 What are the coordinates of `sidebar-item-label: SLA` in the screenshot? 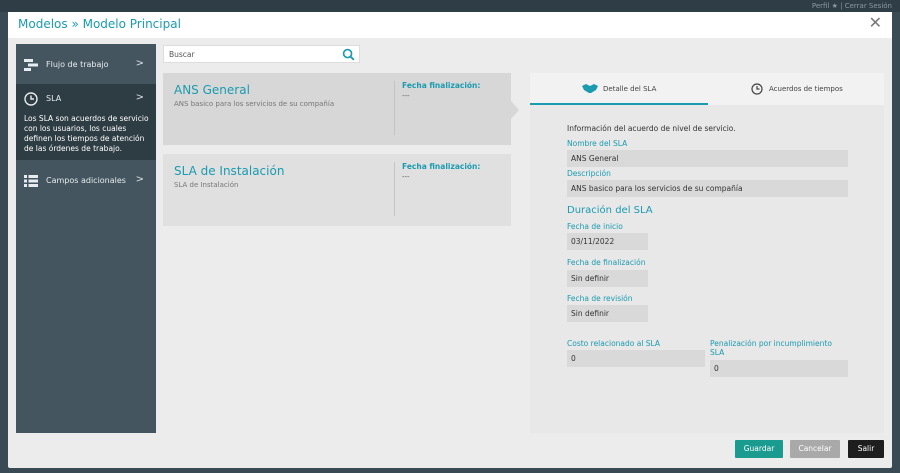 It's located at (54, 98).